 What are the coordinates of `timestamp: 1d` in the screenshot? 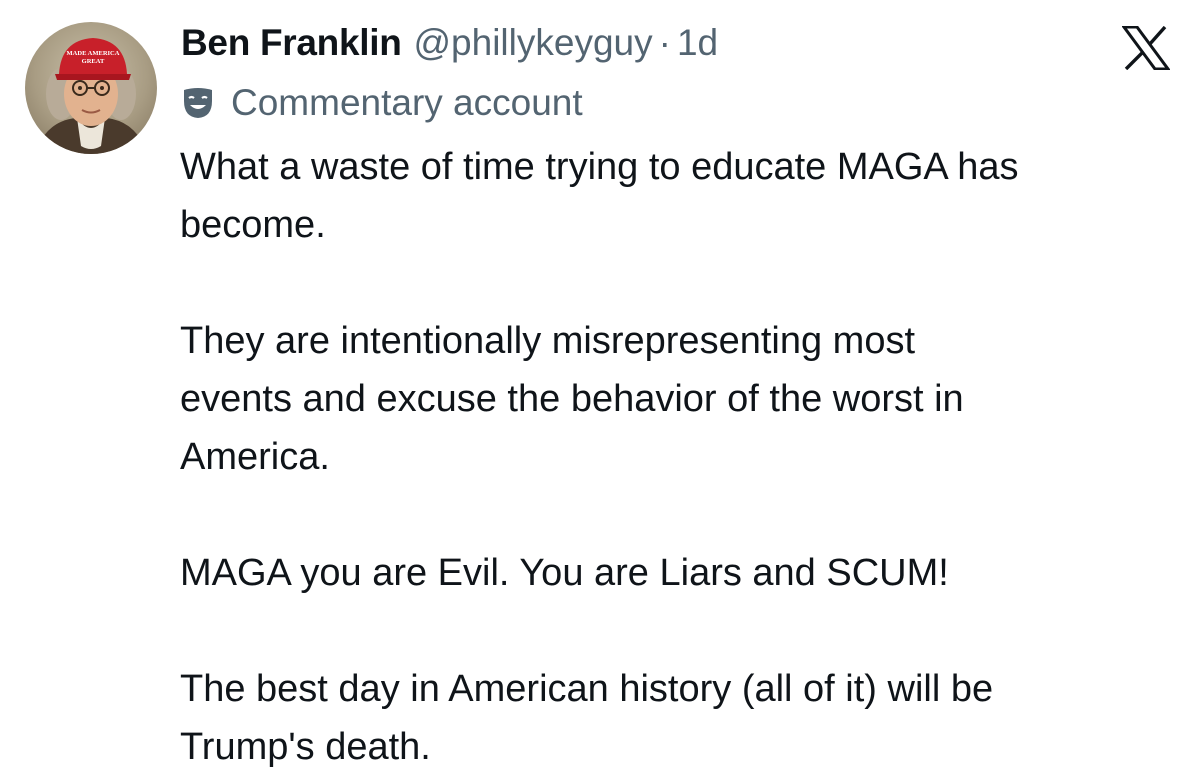 It's located at (697, 43).